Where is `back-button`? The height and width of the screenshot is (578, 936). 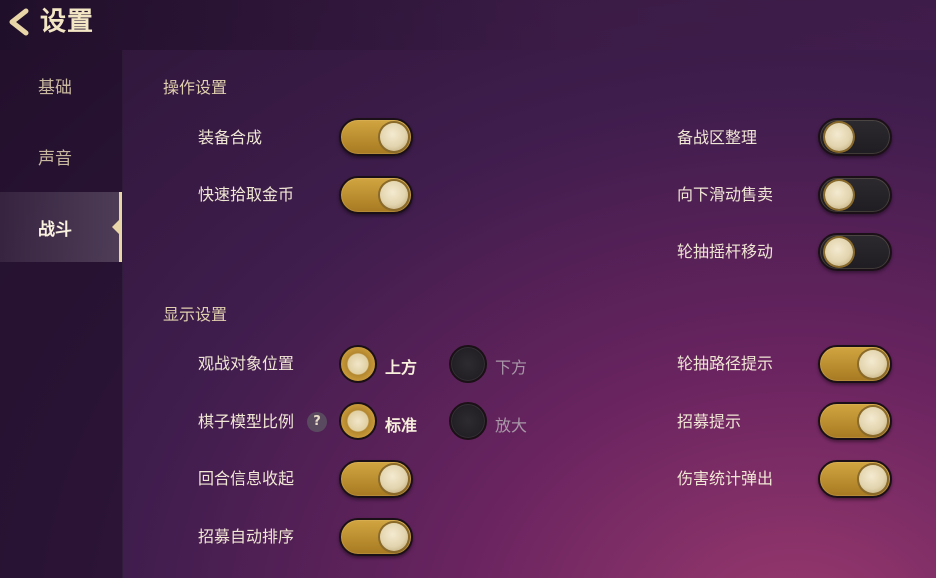 back-button is located at coordinates (20, 22).